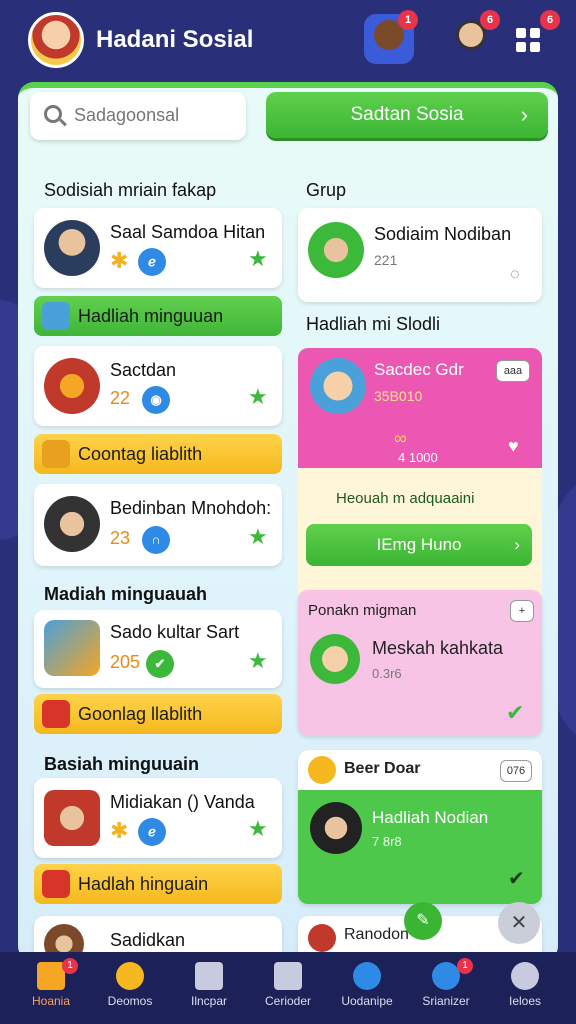 The height and width of the screenshot is (1024, 576). I want to click on card-count: 22, so click(120, 398).